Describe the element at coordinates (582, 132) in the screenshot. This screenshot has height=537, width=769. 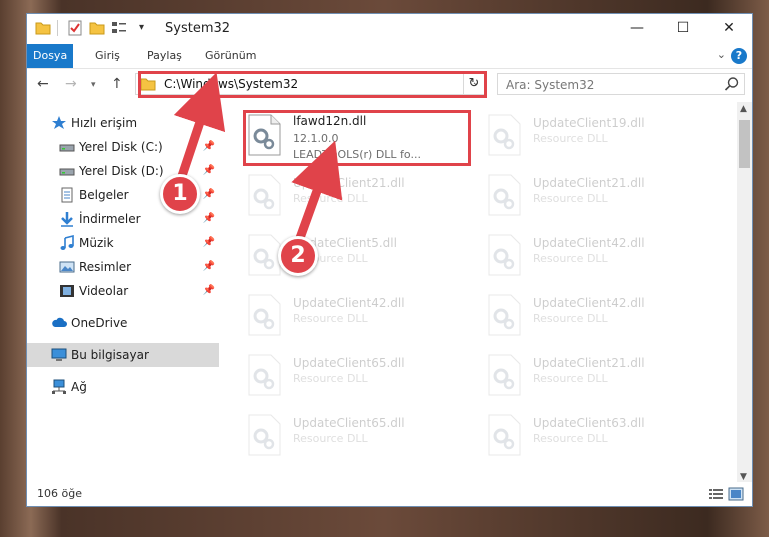
I see `file-item: UpdateClient19.dll Resource DLL` at that location.